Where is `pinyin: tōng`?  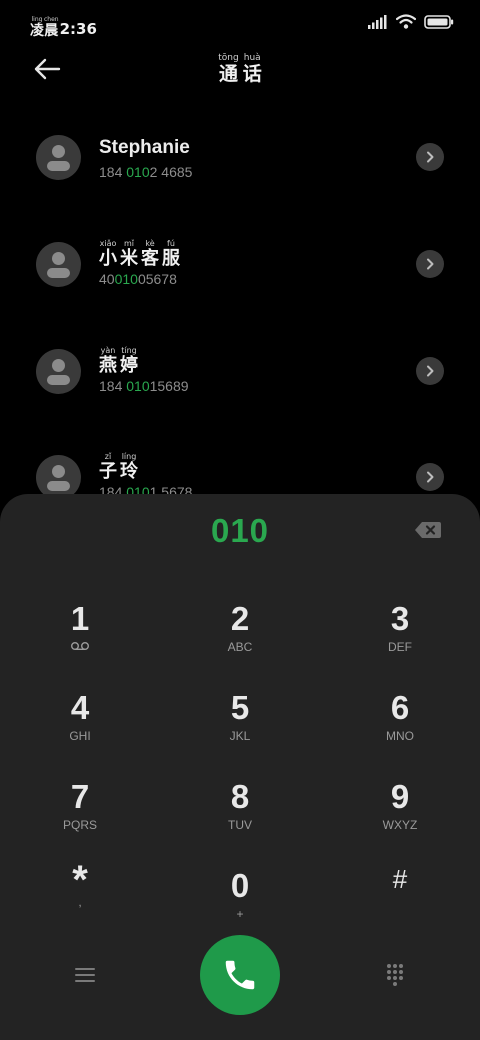
pinyin: tōng is located at coordinates (228, 58).